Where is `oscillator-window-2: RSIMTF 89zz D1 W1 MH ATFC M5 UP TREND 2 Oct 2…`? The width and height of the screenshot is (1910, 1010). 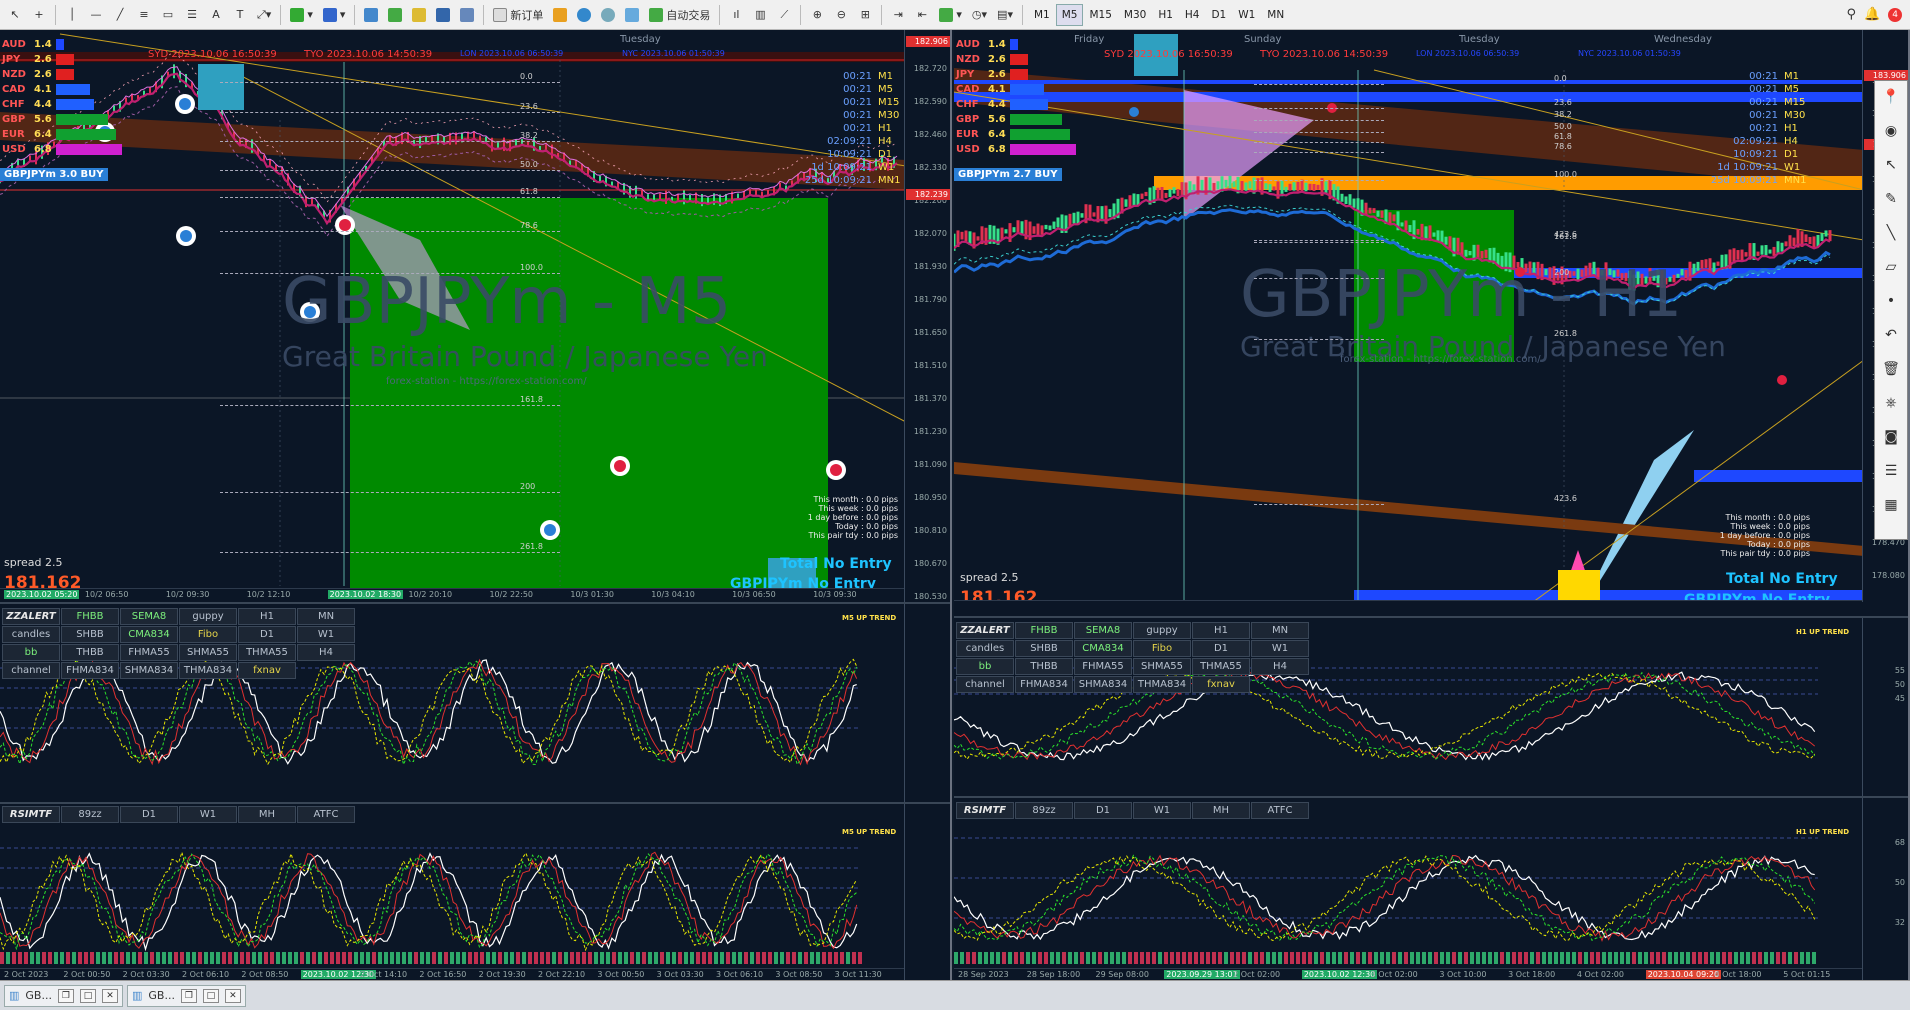 oscillator-window-2: RSIMTF 89zz D1 W1 MH ATFC M5 UP TREND 2 Oct 2… is located at coordinates (475, 891).